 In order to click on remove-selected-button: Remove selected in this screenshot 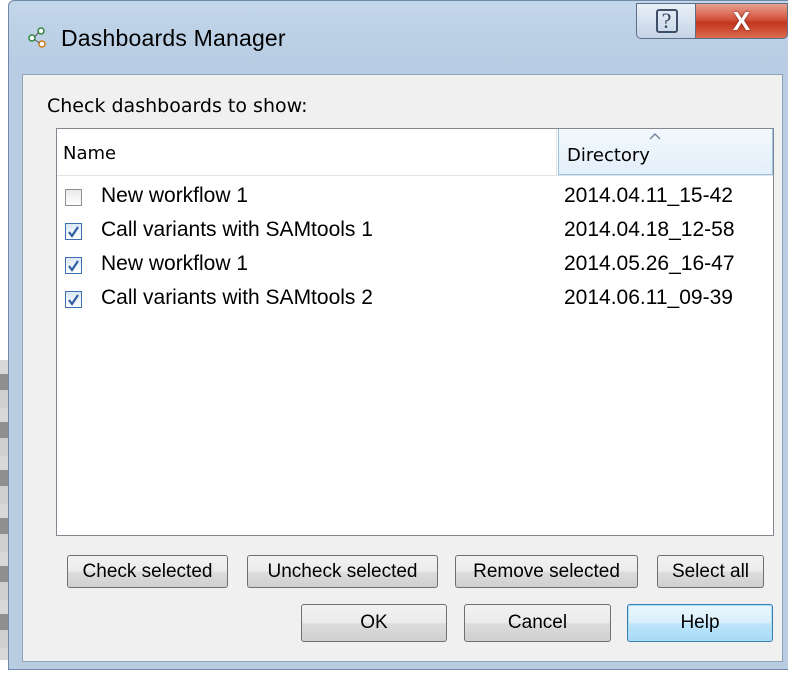, I will do `click(546, 571)`.